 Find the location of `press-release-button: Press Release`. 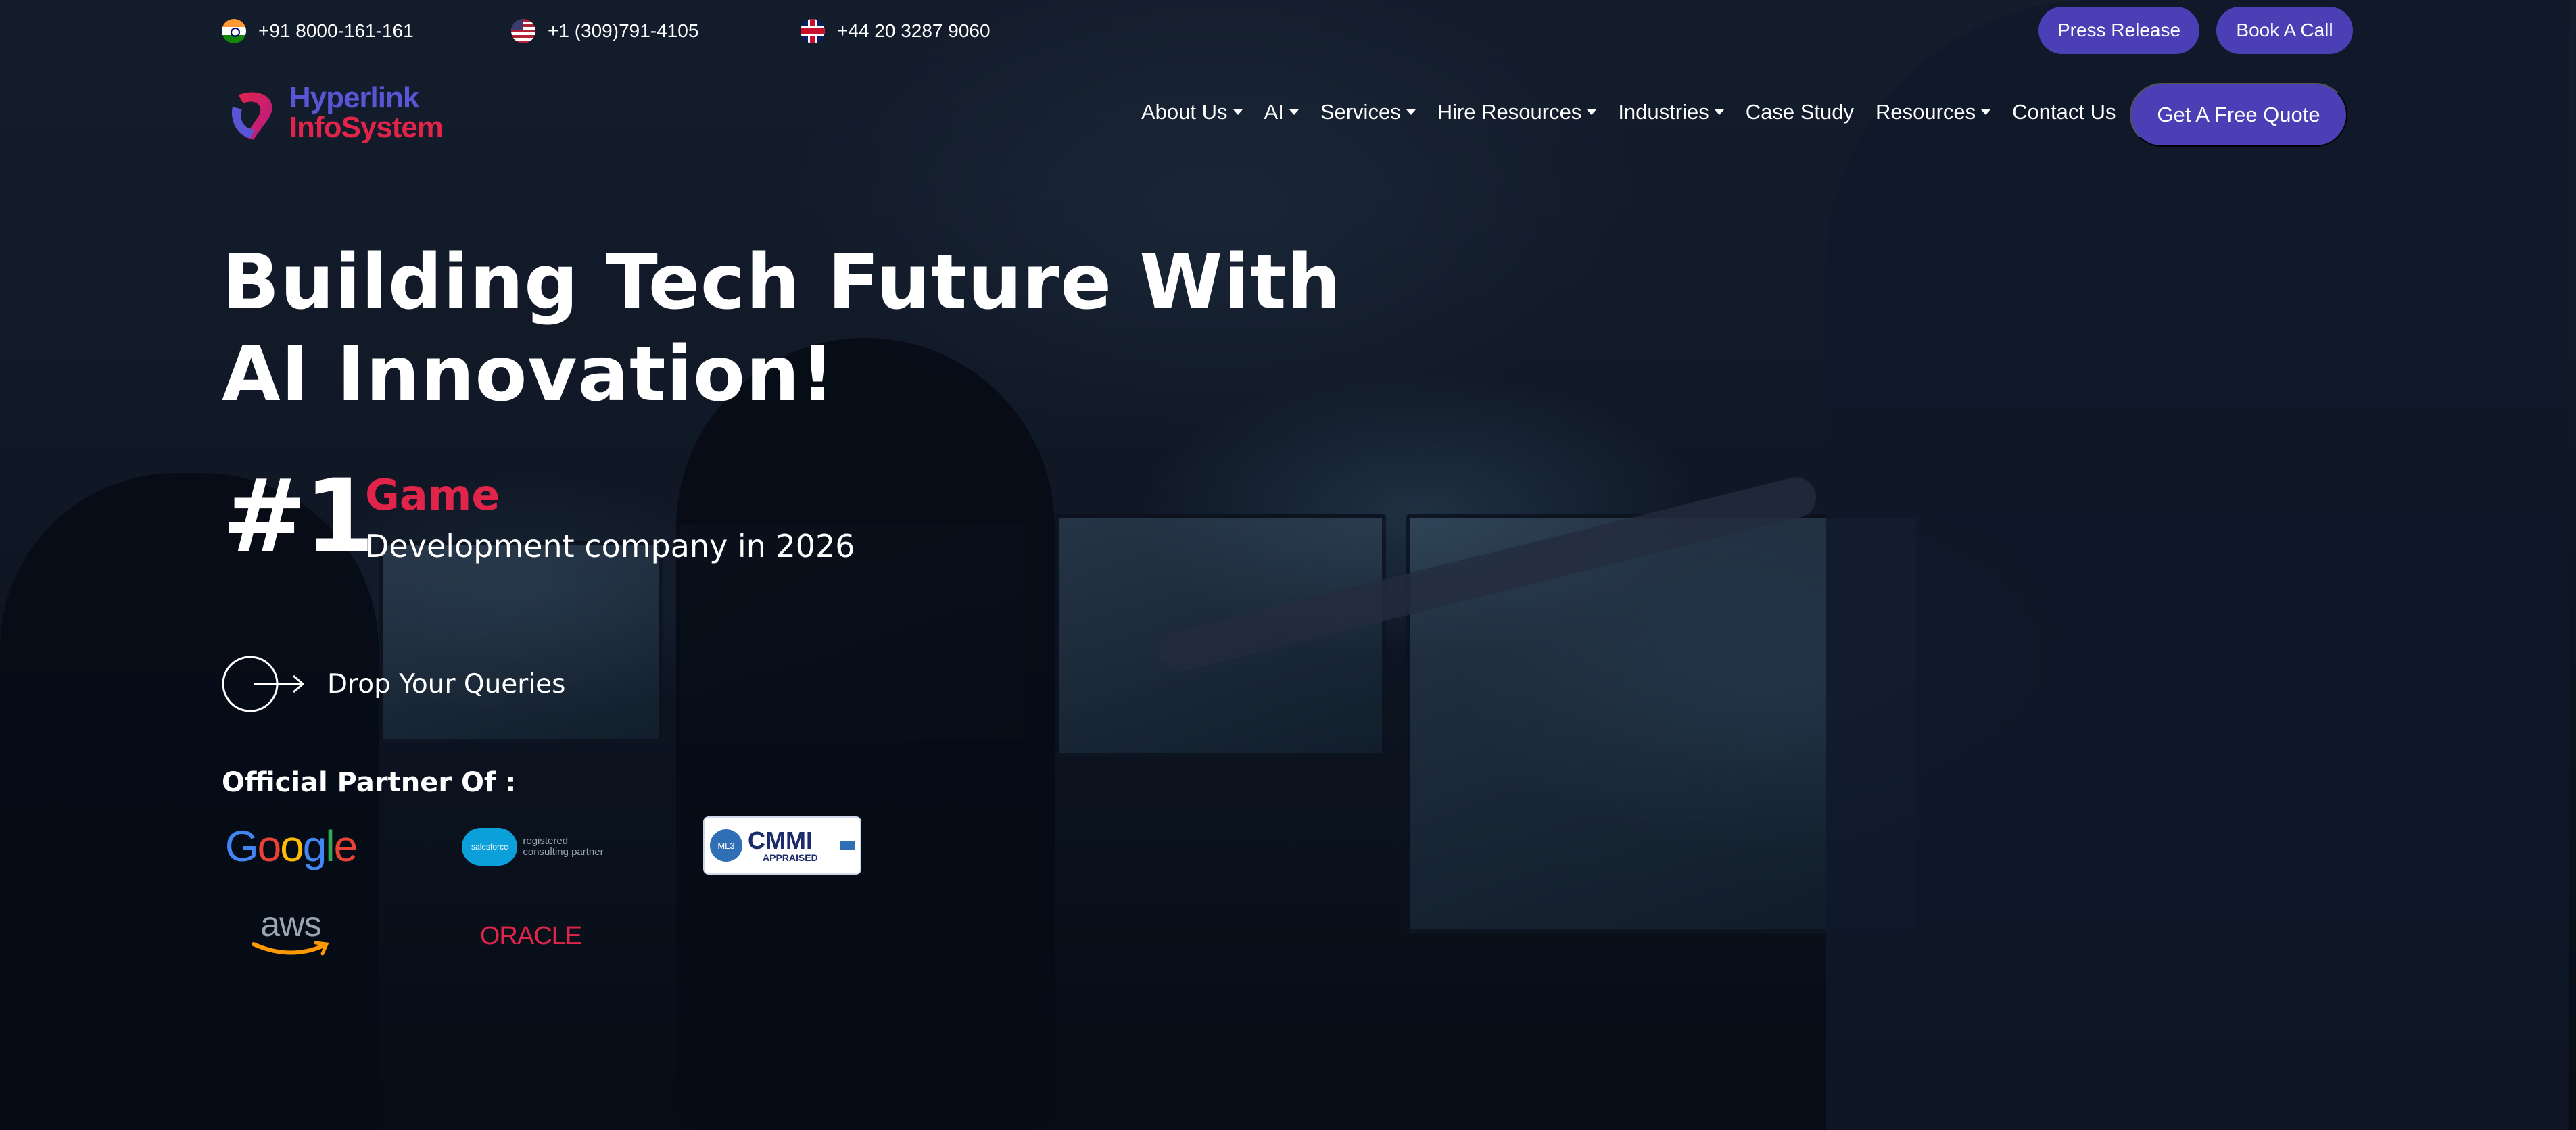

press-release-button: Press Release is located at coordinates (2118, 30).